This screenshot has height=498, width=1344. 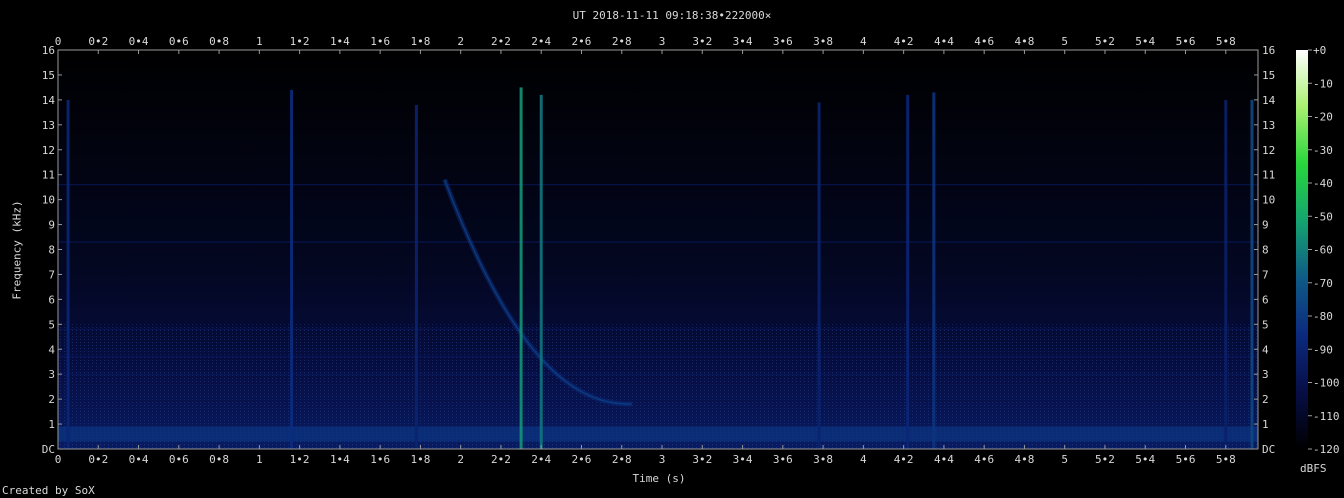 What do you see at coordinates (17, 250) in the screenshot?
I see `y-axis-label: Frequency (kHz)` at bounding box center [17, 250].